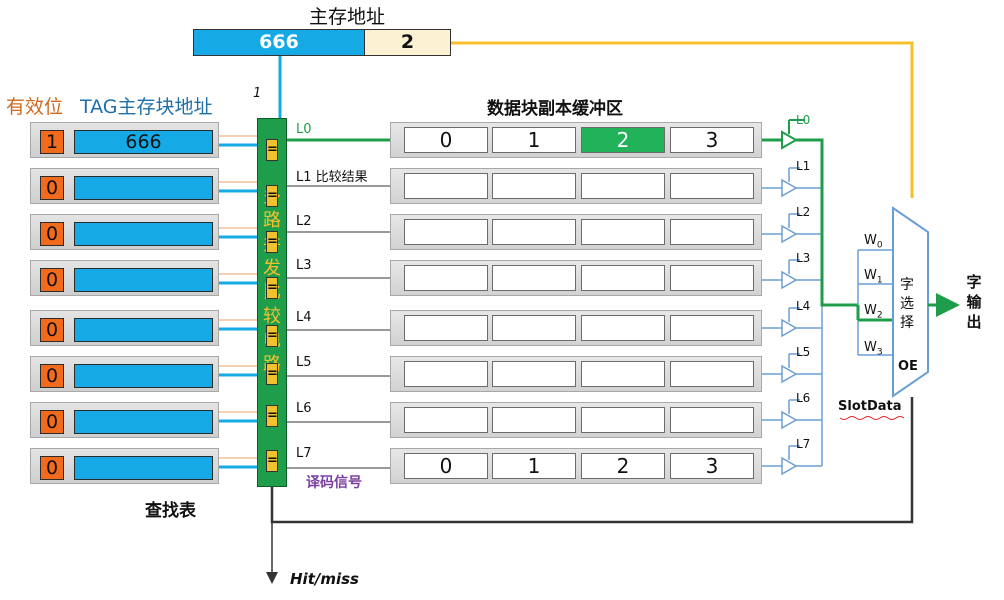 This screenshot has height=600, width=1004. Describe the element at coordinates (879, 315) in the screenshot. I see `w-subscript: 2` at that location.